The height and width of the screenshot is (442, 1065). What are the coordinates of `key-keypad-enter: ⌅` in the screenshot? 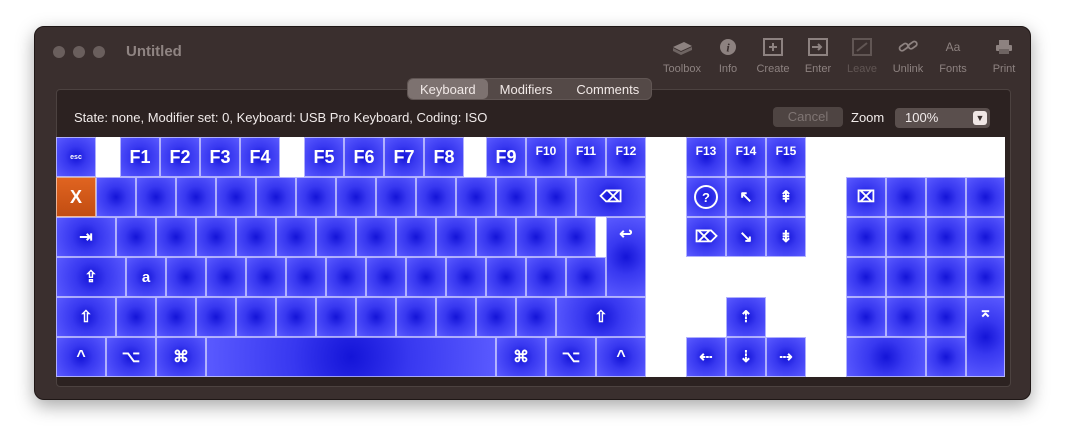 It's located at (985, 337).